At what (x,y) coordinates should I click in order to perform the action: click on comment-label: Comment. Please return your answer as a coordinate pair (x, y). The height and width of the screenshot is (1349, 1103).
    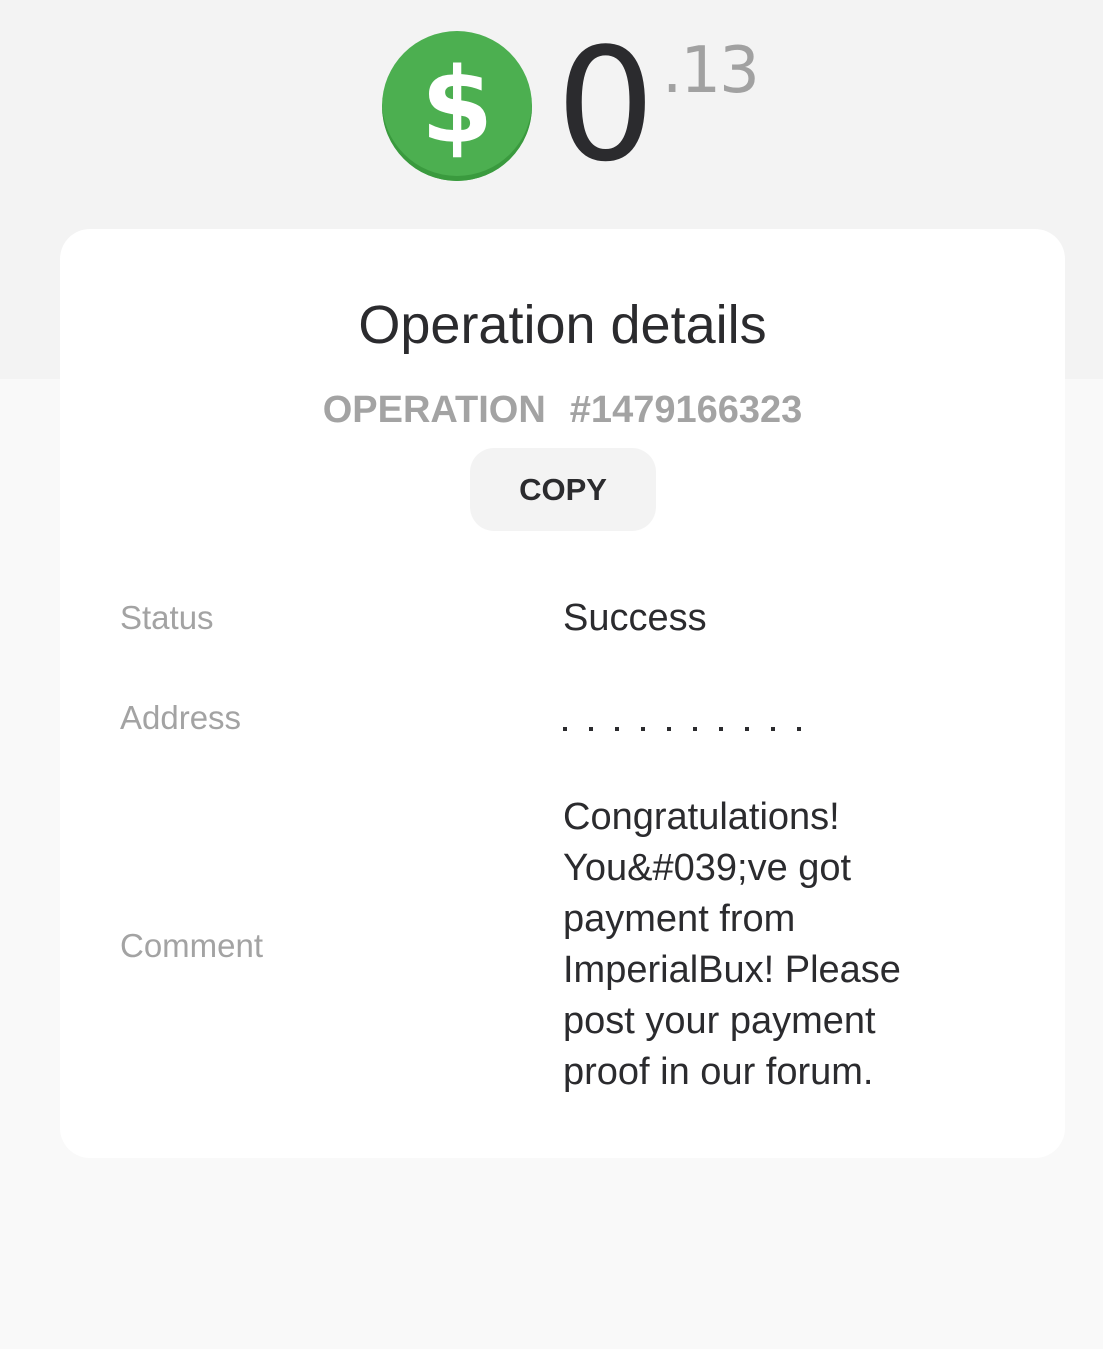
    Looking at the image, I should click on (192, 945).